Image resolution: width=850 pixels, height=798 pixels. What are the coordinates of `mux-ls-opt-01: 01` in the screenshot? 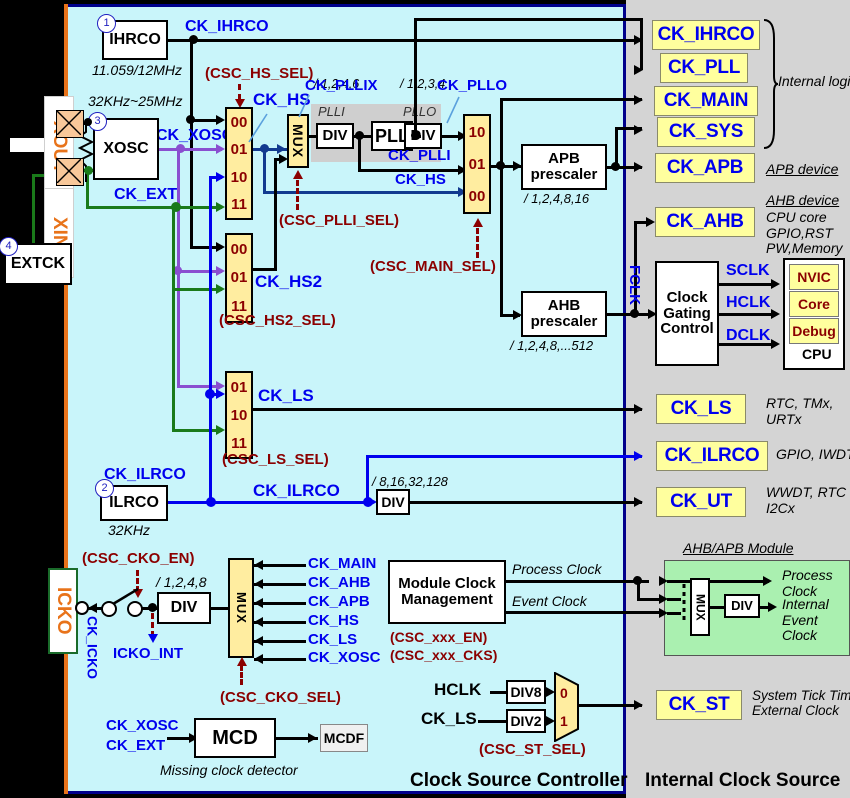 It's located at (239, 387).